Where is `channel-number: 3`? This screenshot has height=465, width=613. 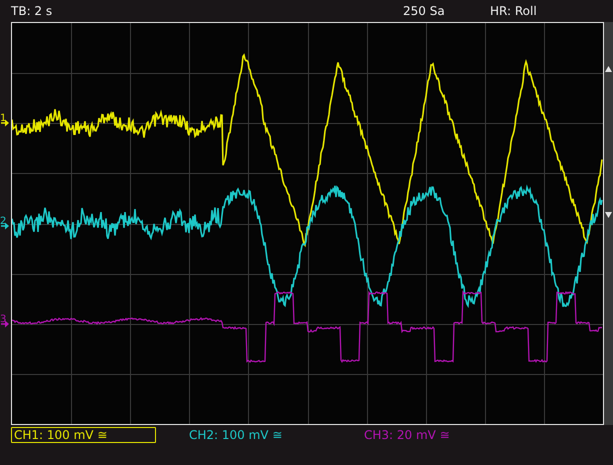 channel-number: 3 is located at coordinates (3, 320).